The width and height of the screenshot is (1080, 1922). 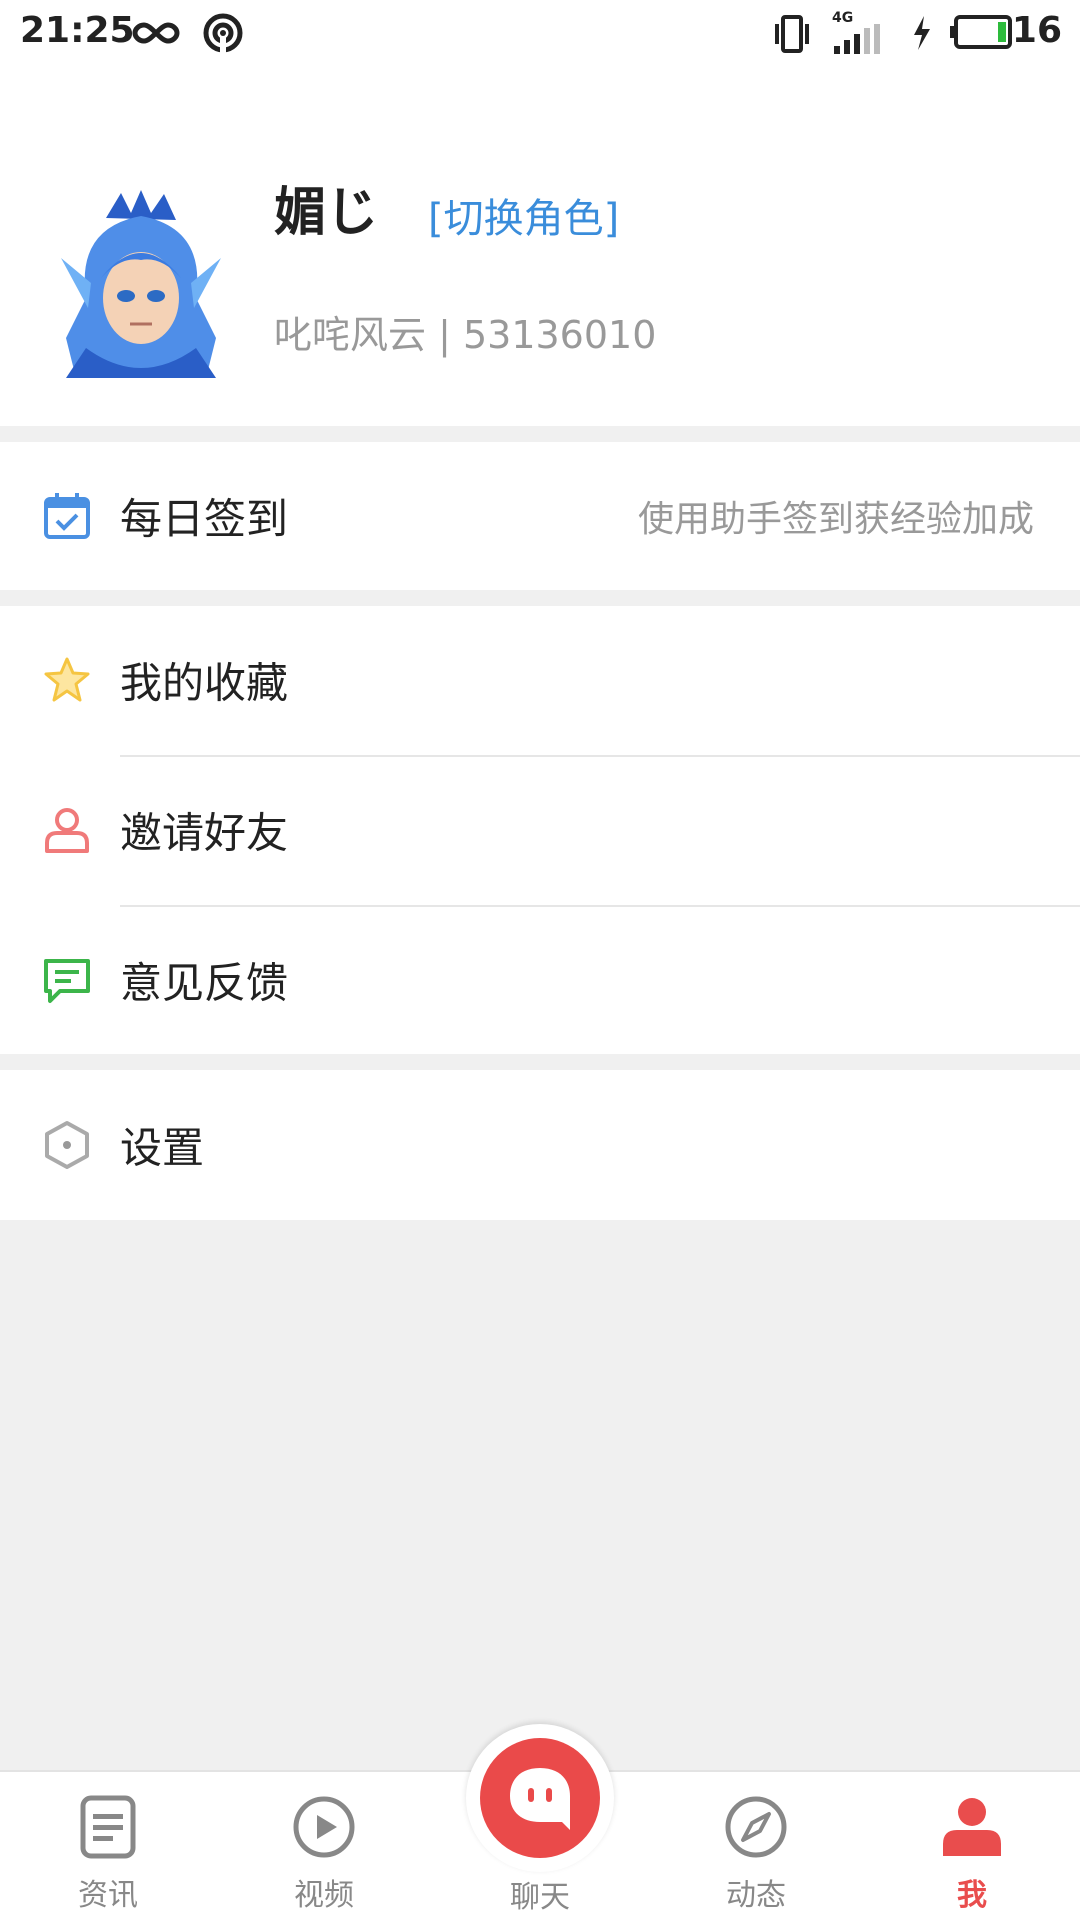 What do you see at coordinates (67, 679) in the screenshot?
I see `star-icon` at bounding box center [67, 679].